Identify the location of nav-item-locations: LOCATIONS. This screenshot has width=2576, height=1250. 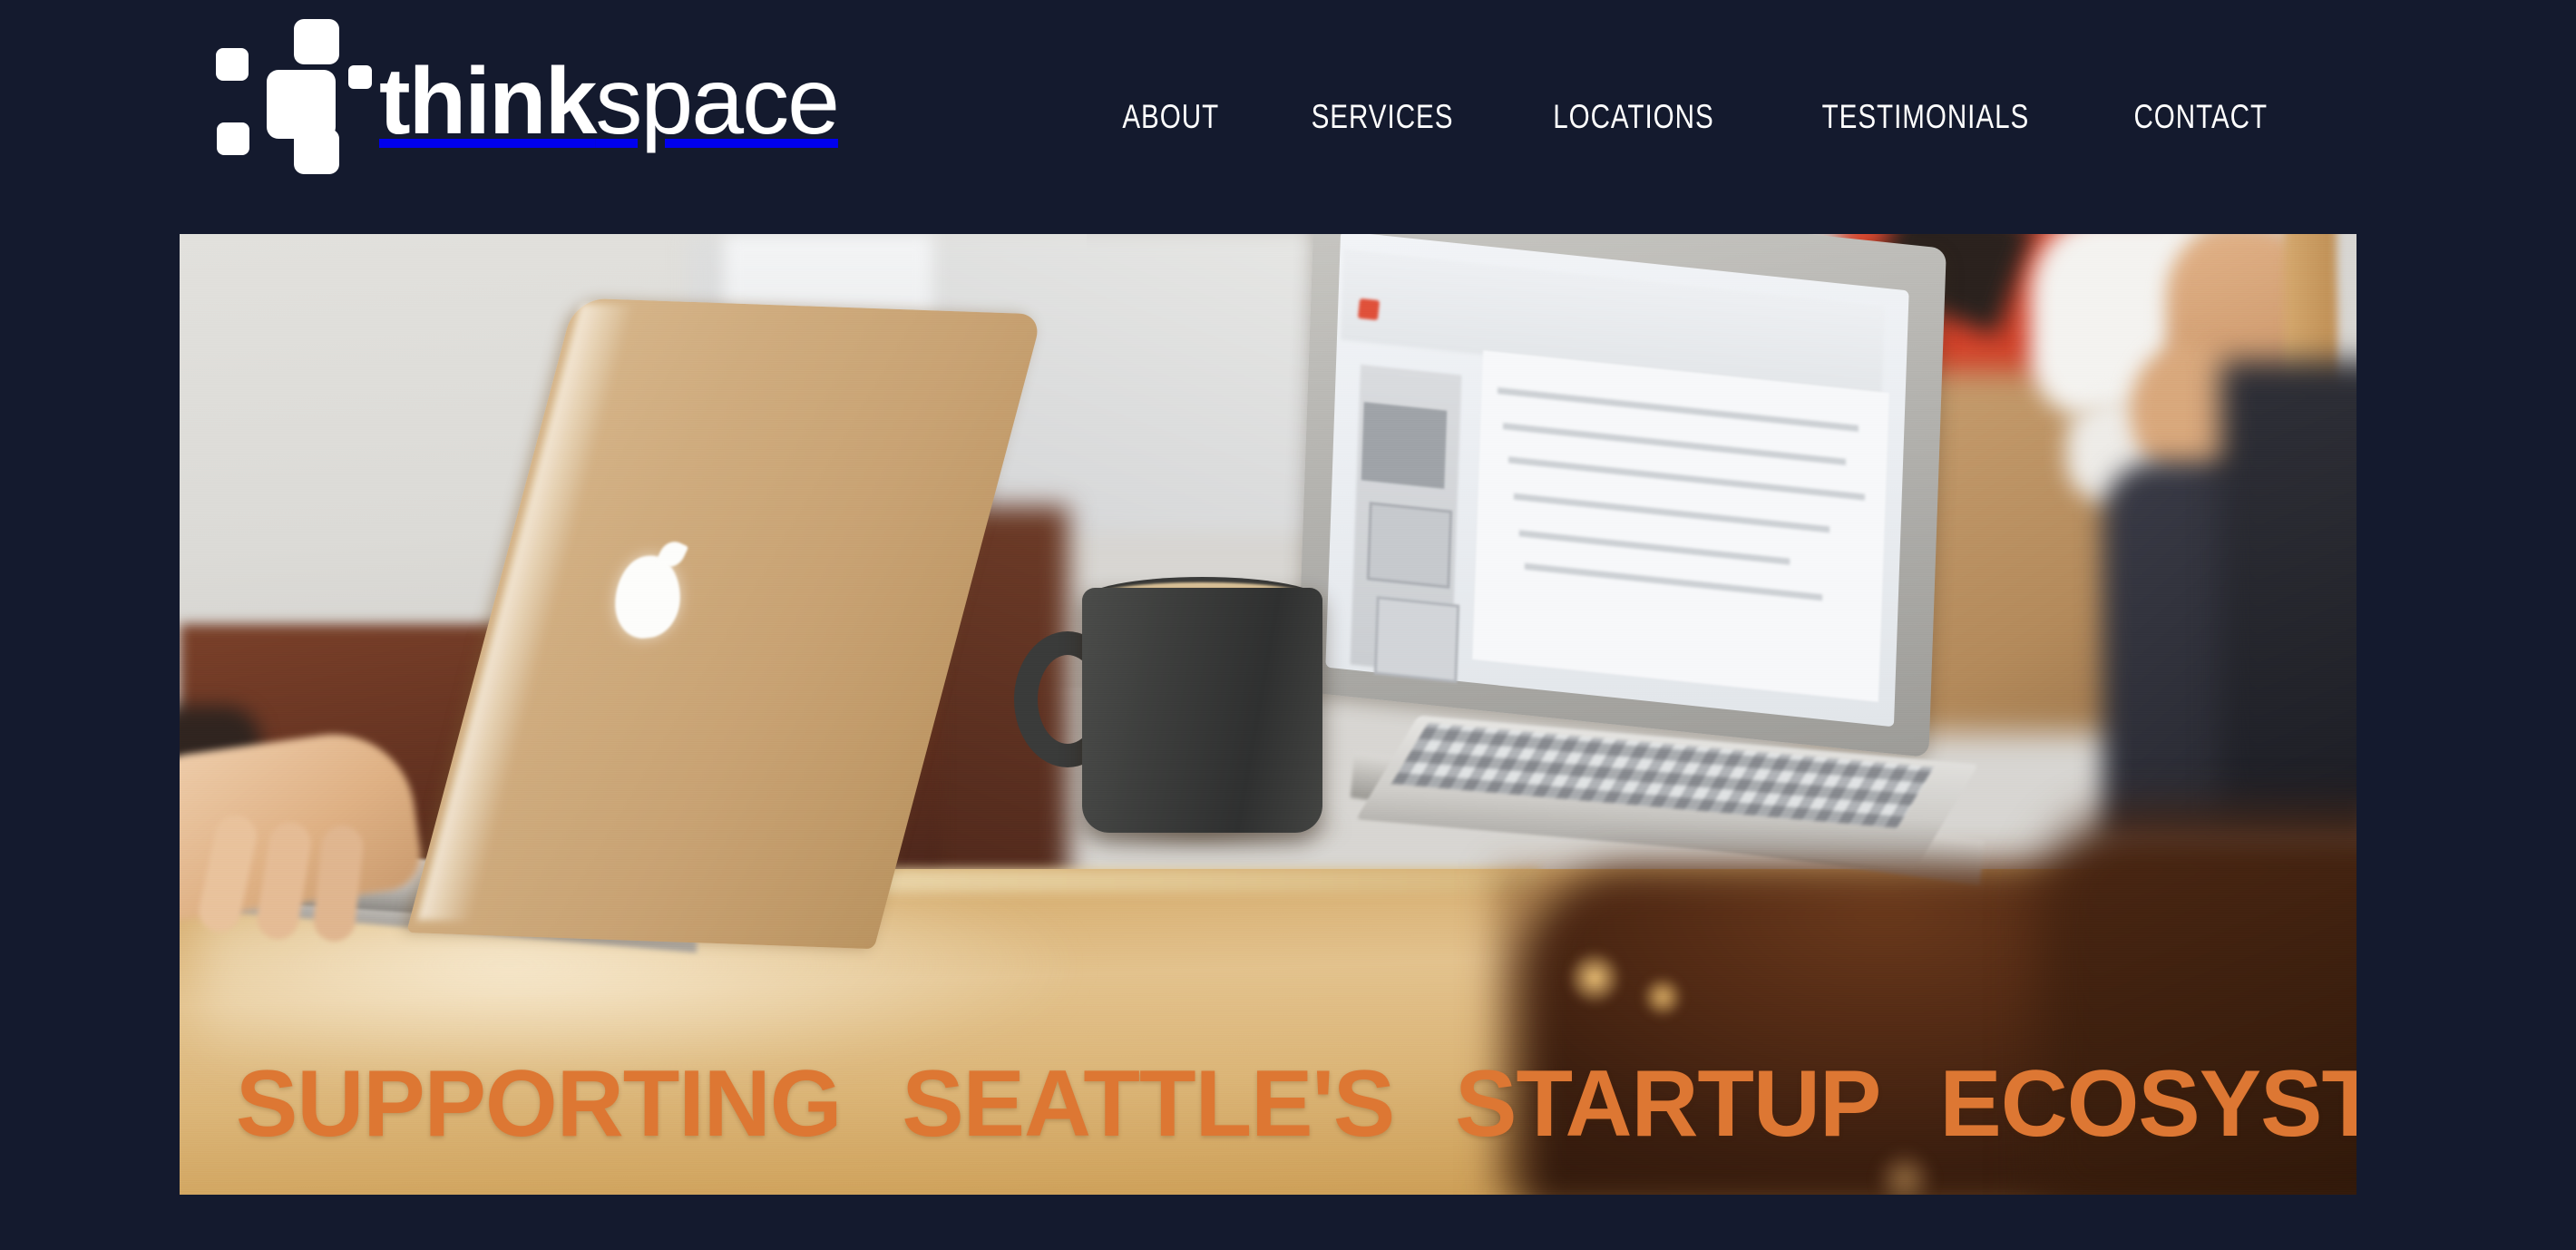
(1633, 117).